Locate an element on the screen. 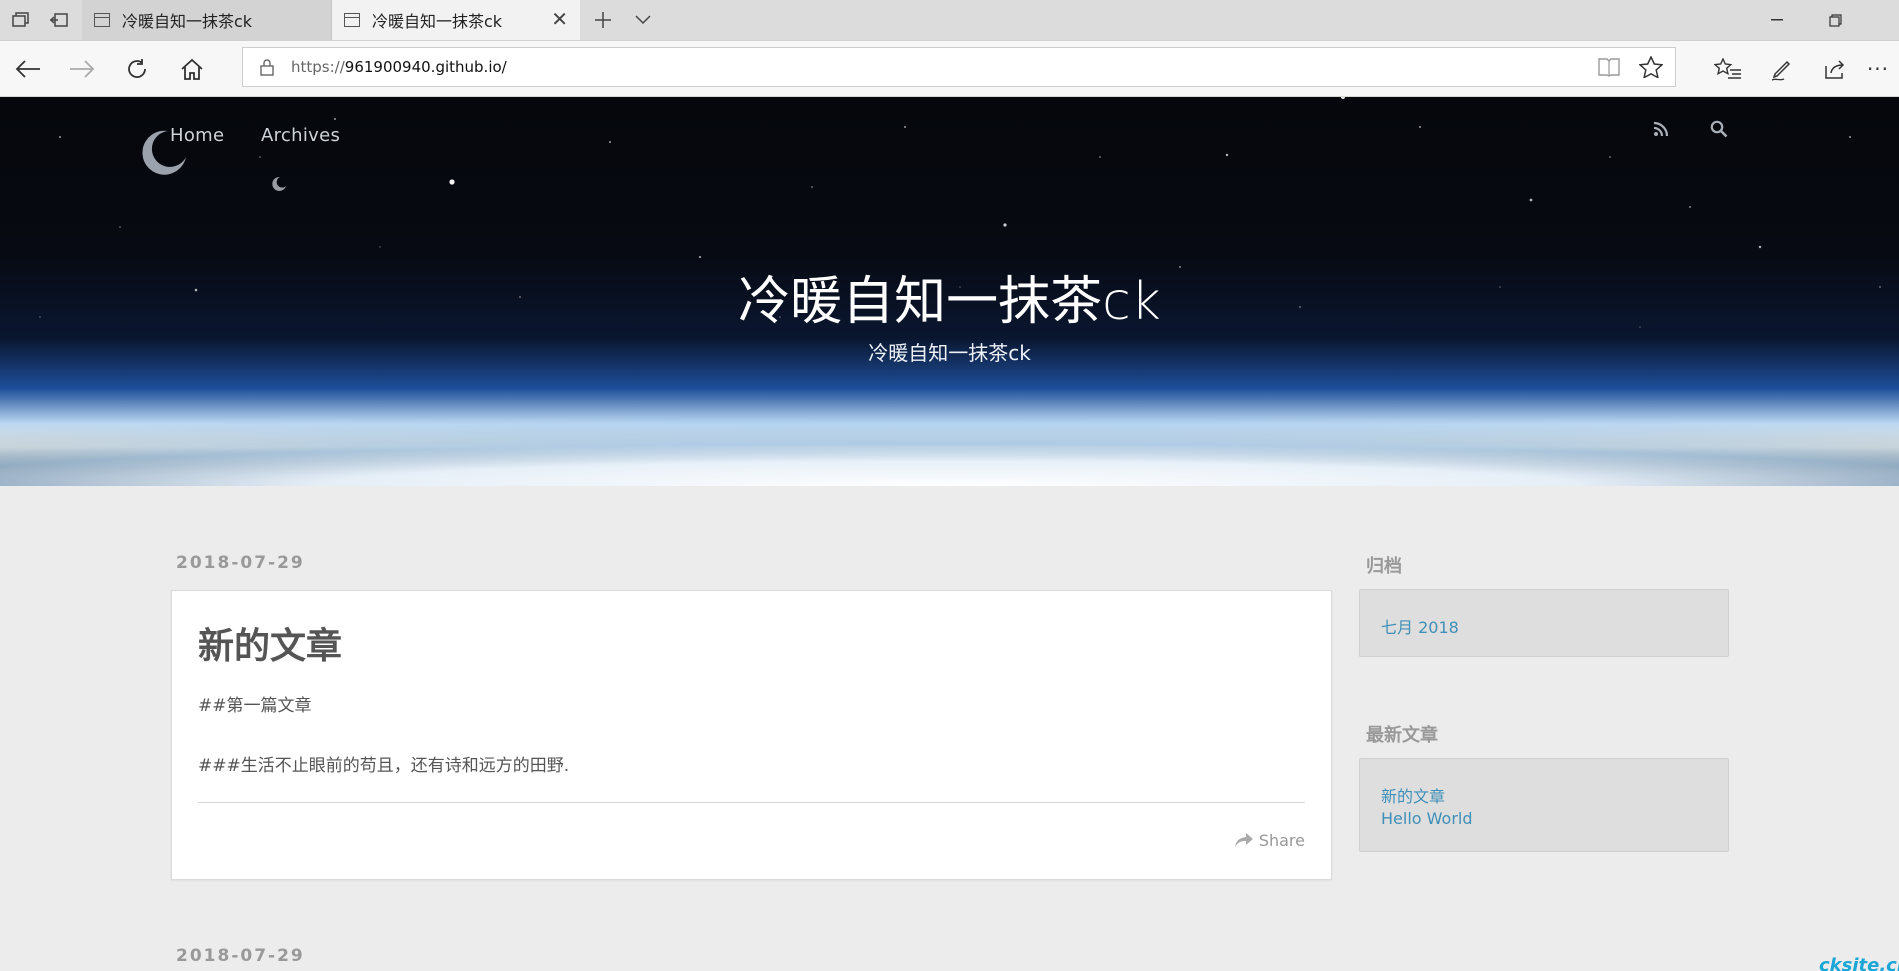  watermark: cksite.cn is located at coordinates (1859, 963).